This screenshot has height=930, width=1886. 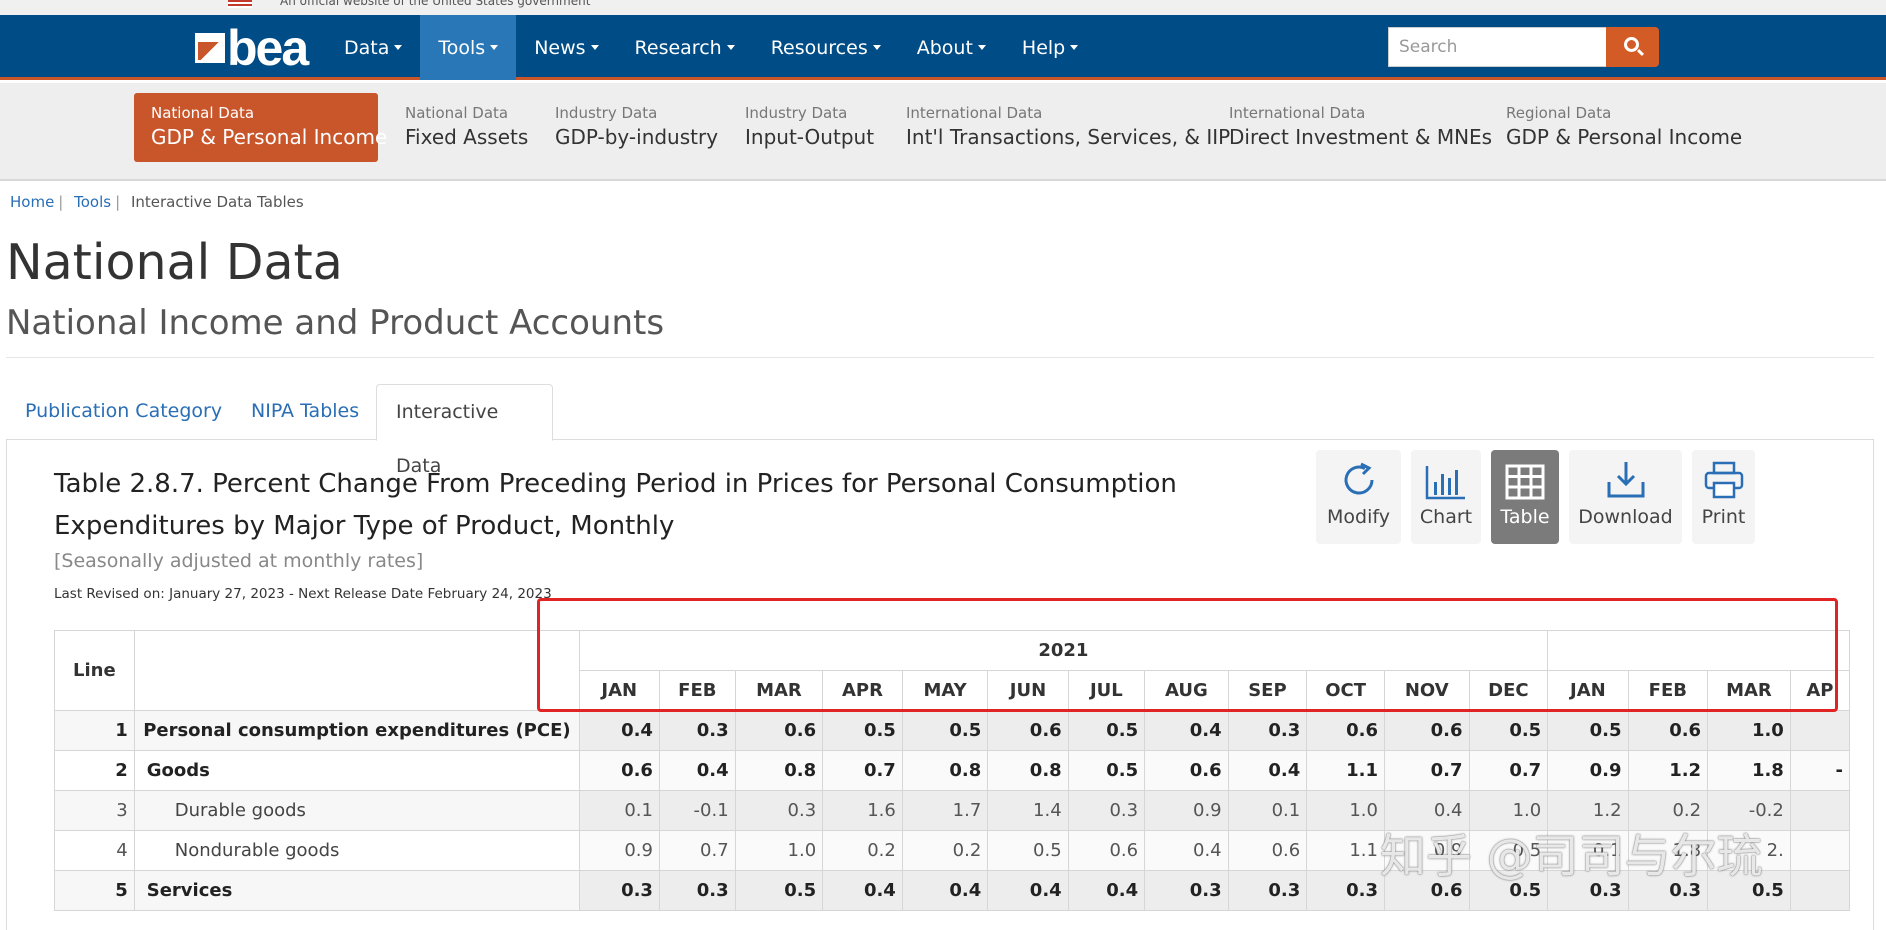 What do you see at coordinates (1508, 690) in the screenshot?
I see `month-header: DEC` at bounding box center [1508, 690].